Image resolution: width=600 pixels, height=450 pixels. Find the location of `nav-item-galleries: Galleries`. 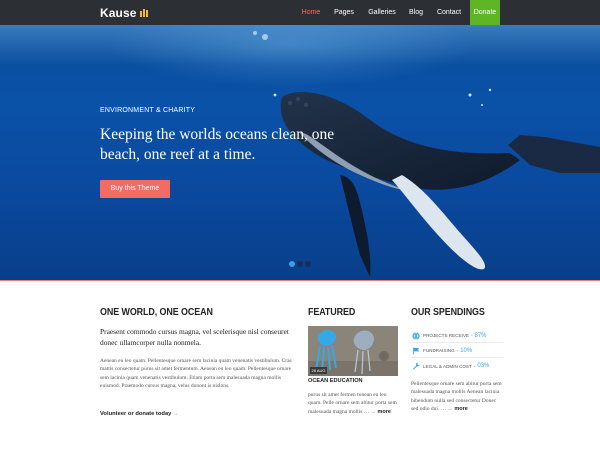

nav-item-galleries: Galleries is located at coordinates (382, 12).